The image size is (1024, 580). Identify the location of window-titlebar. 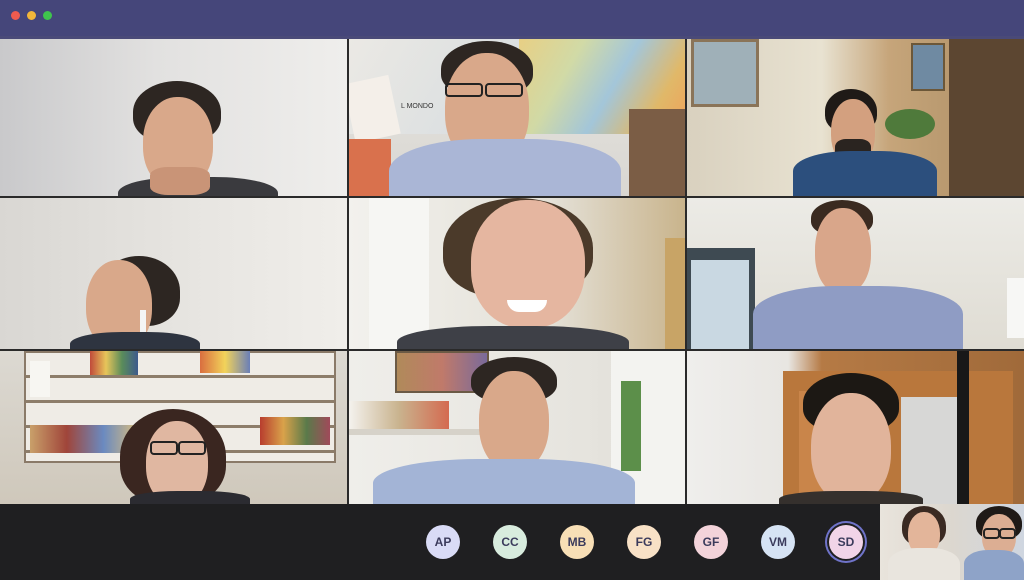
(512, 18).